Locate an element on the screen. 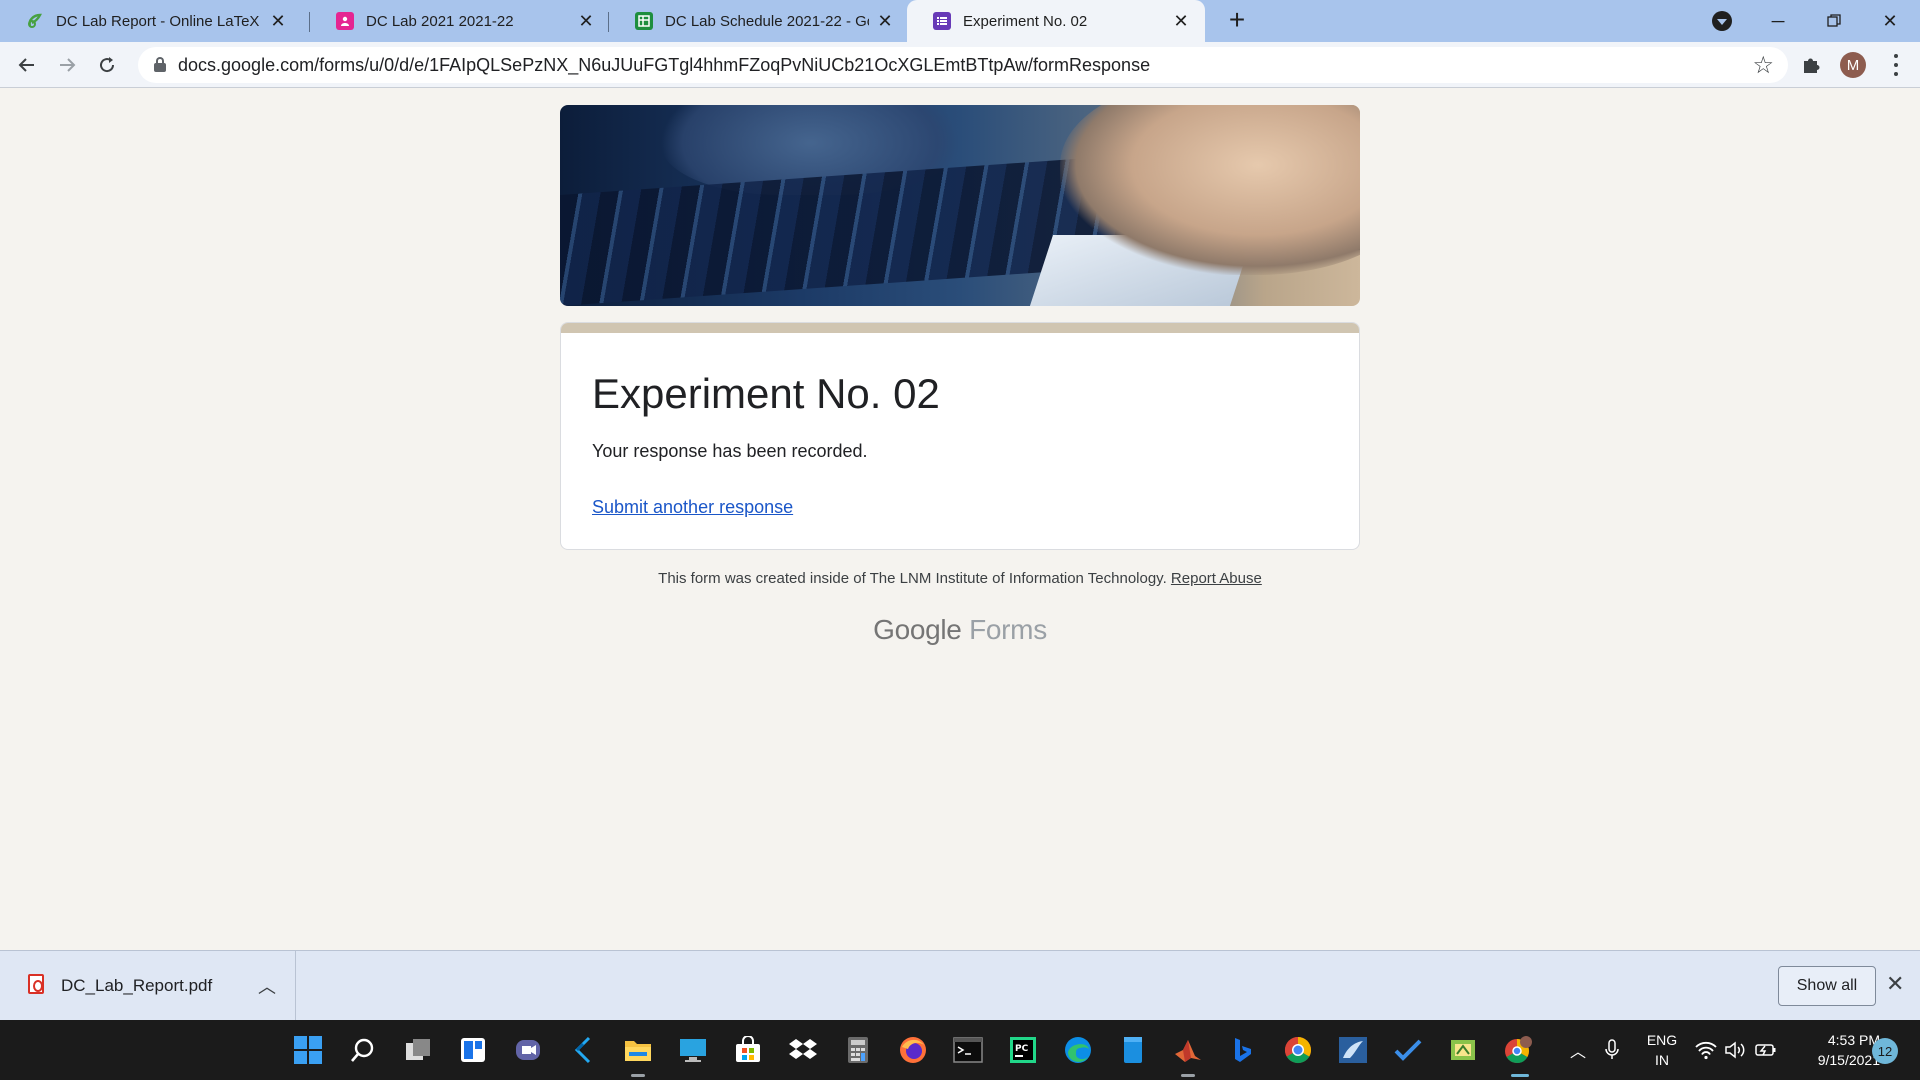 The image size is (1920, 1080). minimize-button: ─ is located at coordinates (1778, 21).